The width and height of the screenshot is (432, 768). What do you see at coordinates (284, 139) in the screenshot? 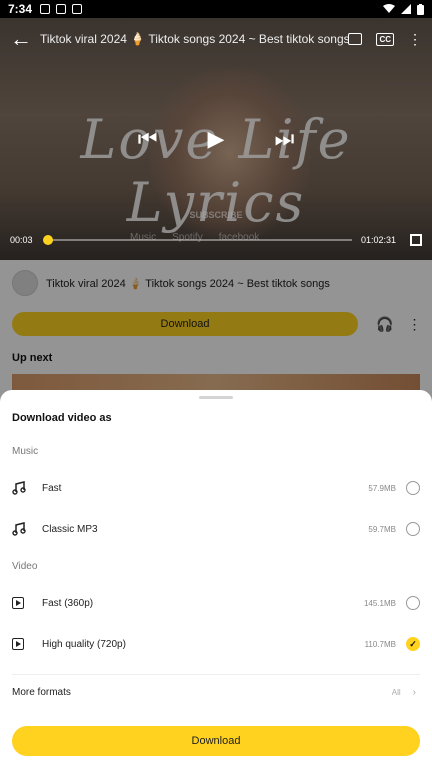
I see `next-icon: ⏭` at bounding box center [284, 139].